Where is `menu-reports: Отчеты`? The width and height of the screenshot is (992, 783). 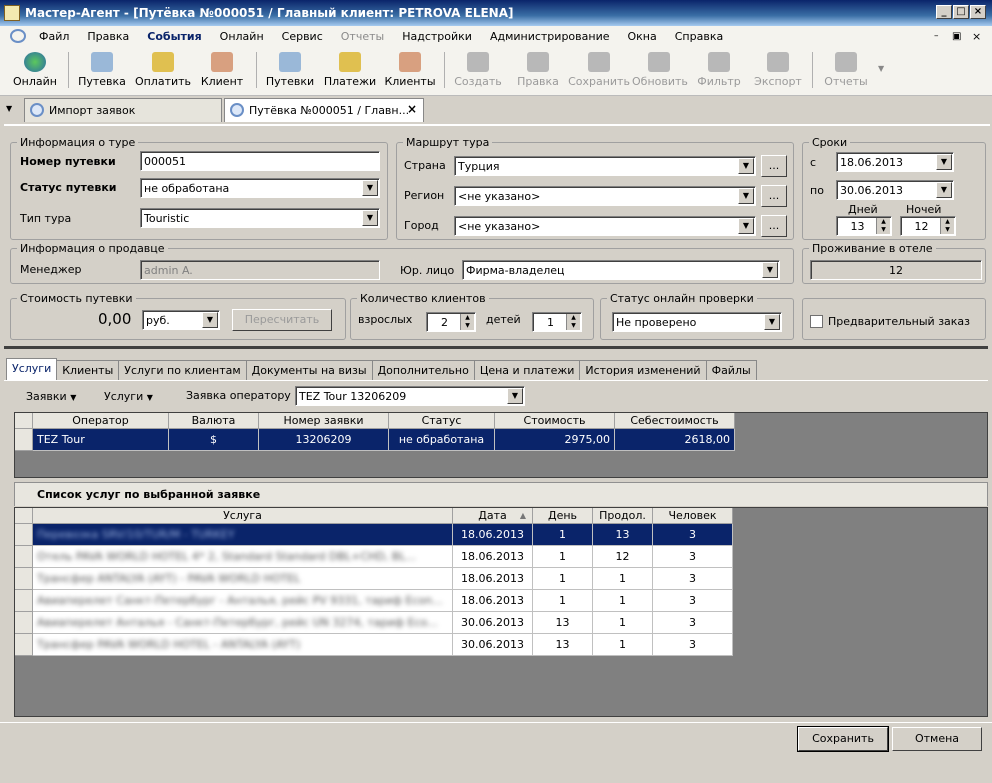
menu-reports: Отчеты is located at coordinates (362, 36).